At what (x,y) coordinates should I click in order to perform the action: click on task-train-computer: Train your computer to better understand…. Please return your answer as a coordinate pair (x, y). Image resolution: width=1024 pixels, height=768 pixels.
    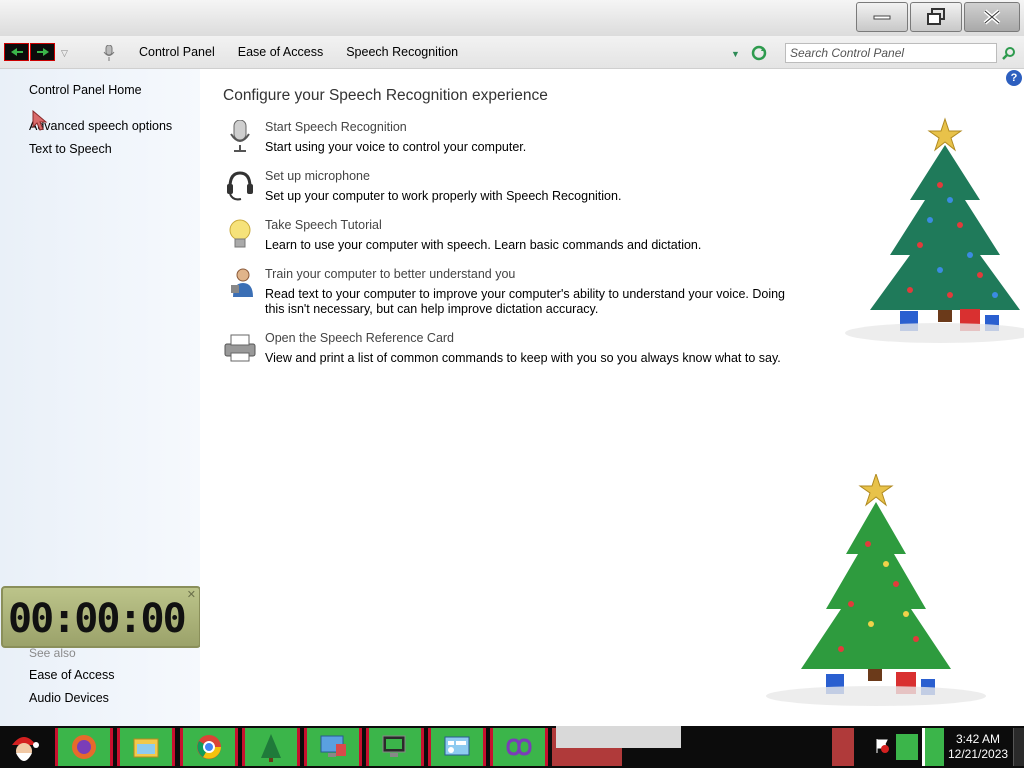
    Looking at the image, I should click on (523, 294).